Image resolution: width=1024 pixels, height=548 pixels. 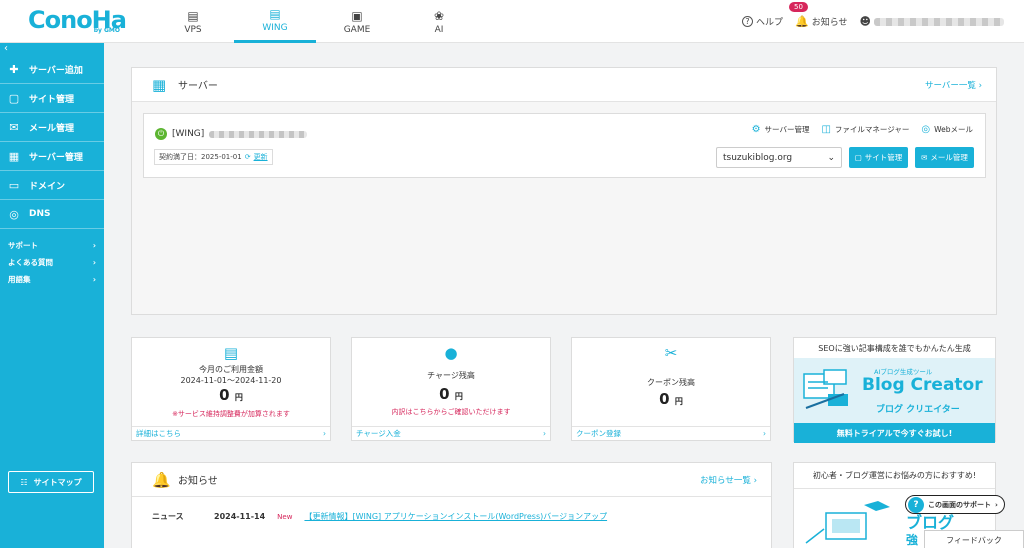 What do you see at coordinates (747, 21) in the screenshot?
I see `question-icon: ?` at bounding box center [747, 21].